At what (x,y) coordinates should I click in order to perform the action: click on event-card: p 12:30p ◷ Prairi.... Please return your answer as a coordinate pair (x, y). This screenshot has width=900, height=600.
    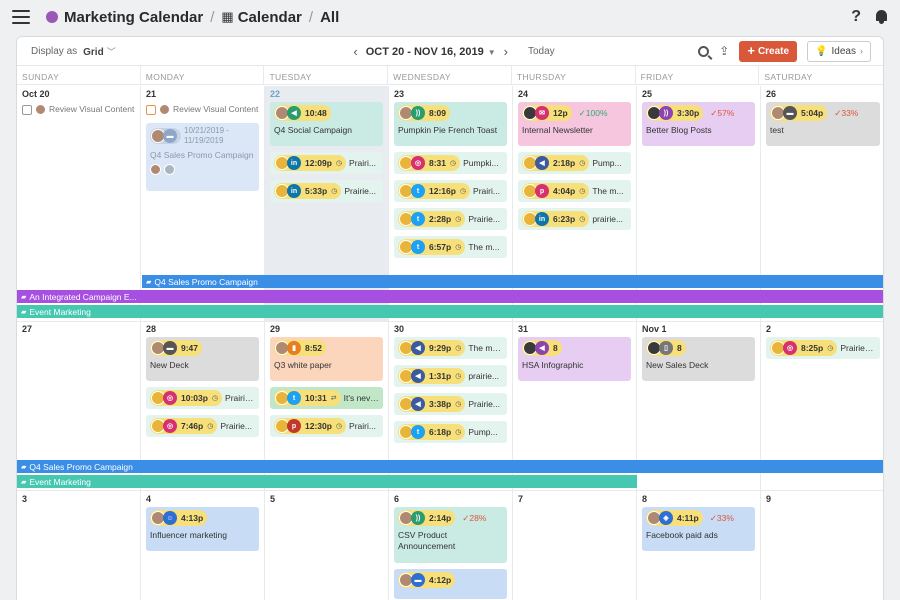
    Looking at the image, I should click on (326, 426).